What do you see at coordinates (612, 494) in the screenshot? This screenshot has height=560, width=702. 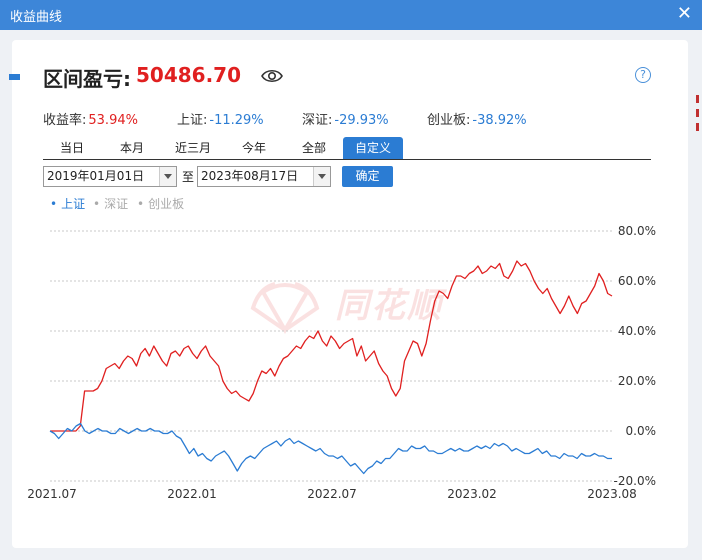 I see `x-tick-label: 2023.08` at bounding box center [612, 494].